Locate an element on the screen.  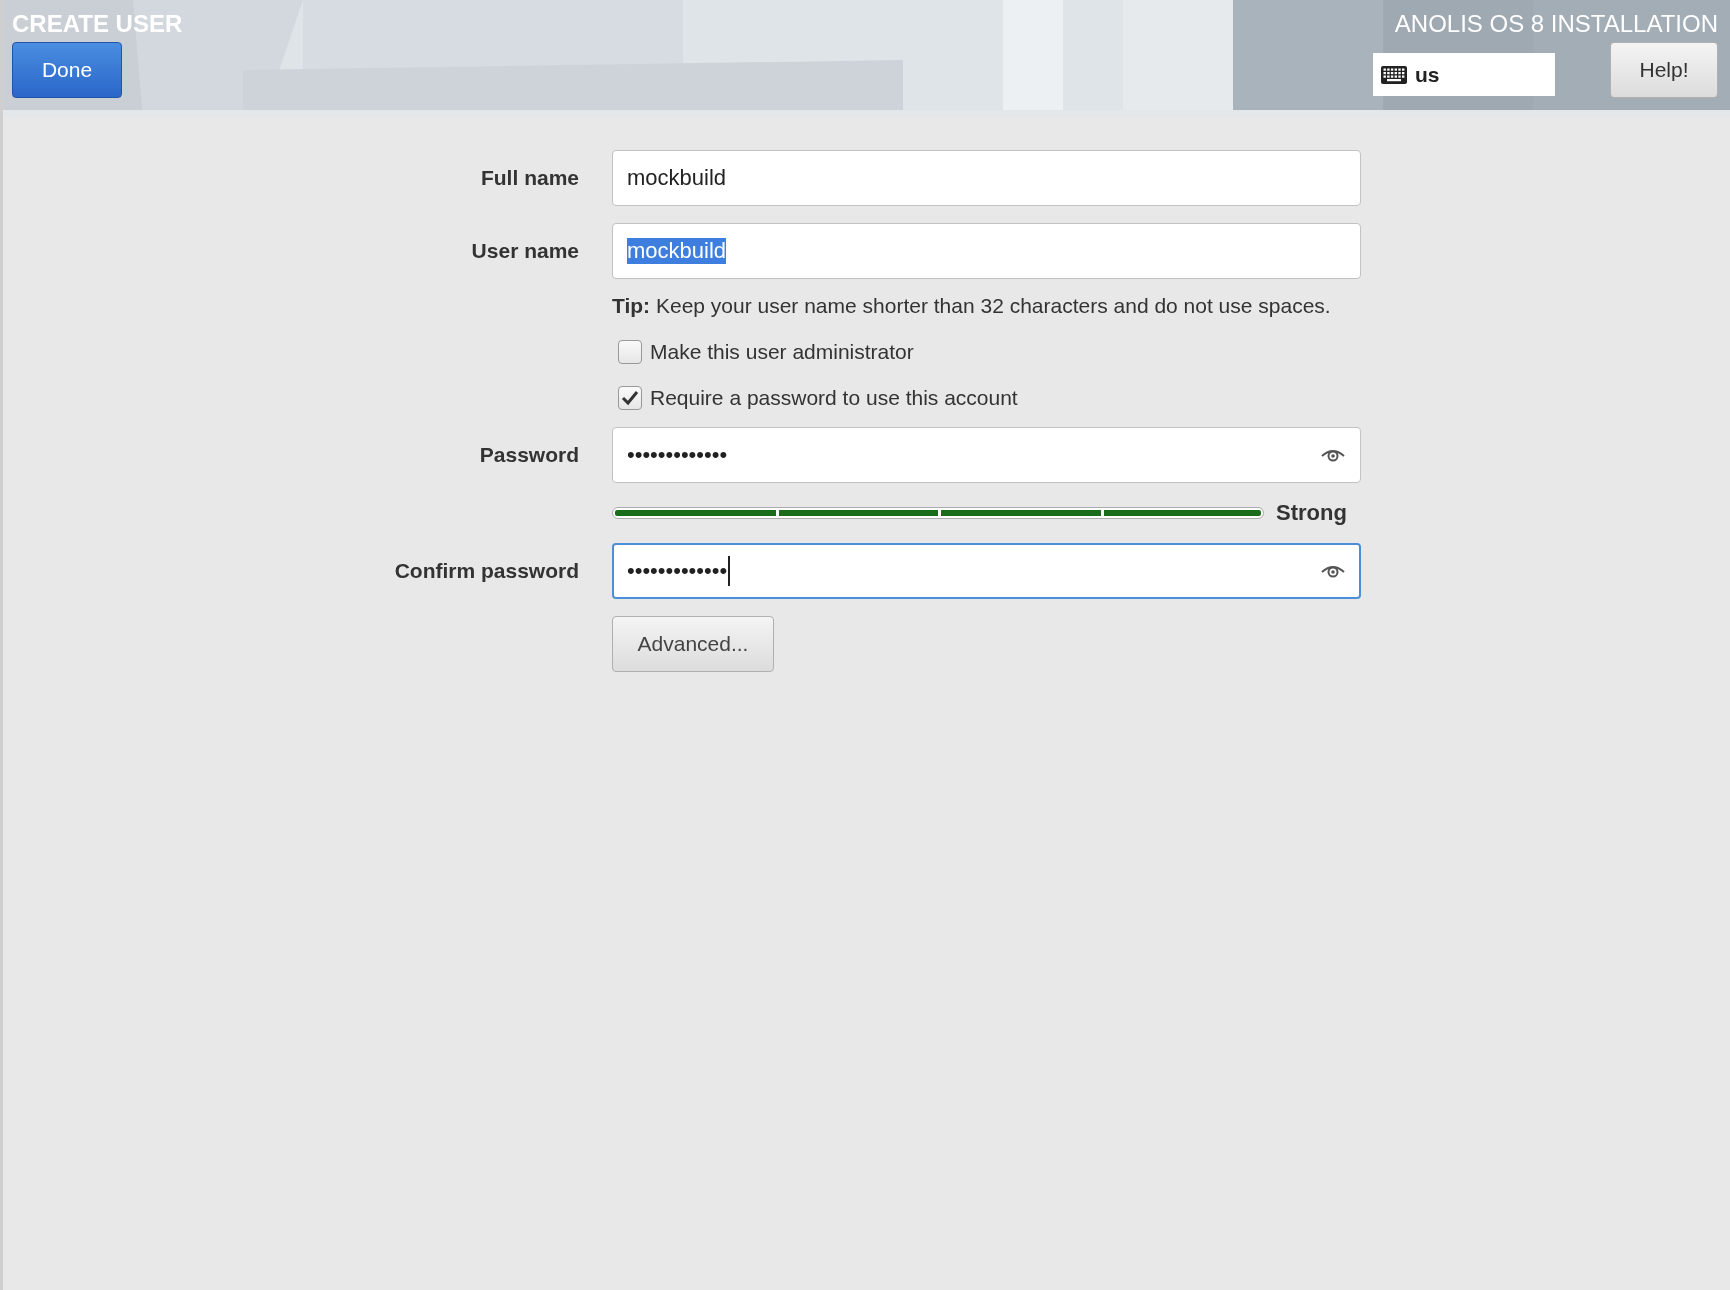
strength-label: Strong is located at coordinates (1311, 513).